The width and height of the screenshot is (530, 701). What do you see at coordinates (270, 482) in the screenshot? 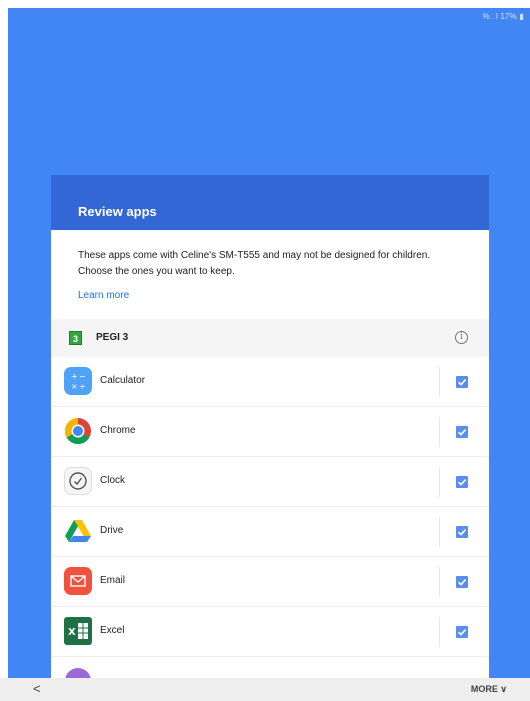
I see `app-row-clock: Clock` at bounding box center [270, 482].